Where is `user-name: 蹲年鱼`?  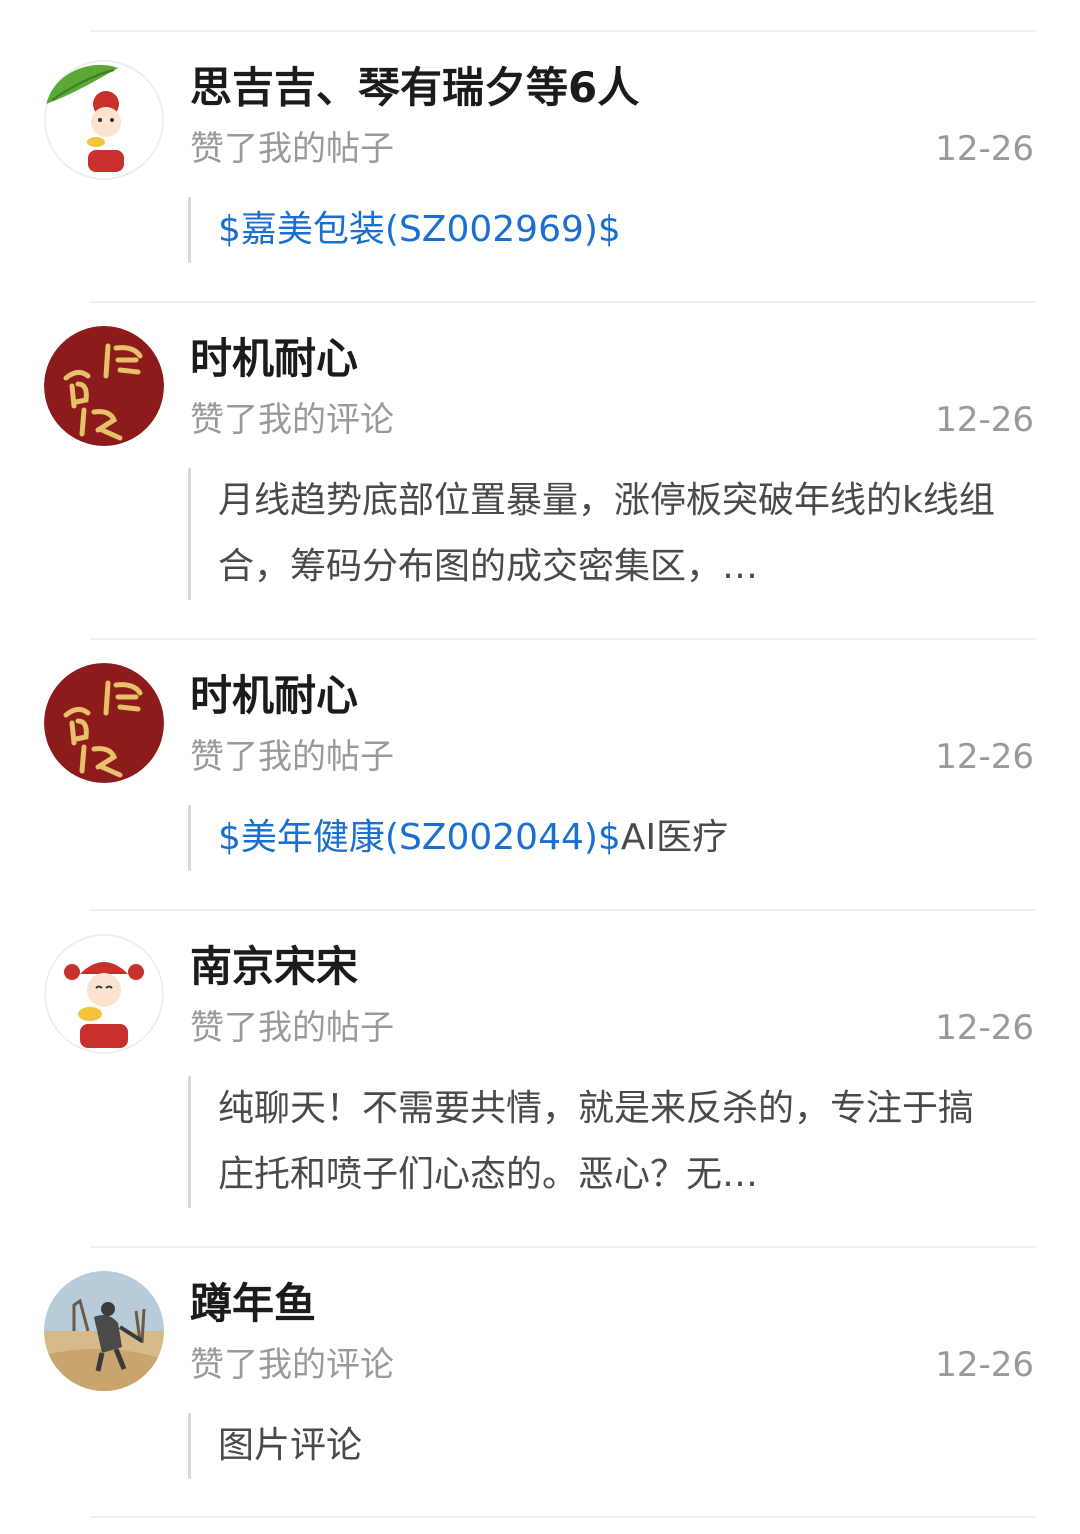 user-name: 蹲年鱼 is located at coordinates (253, 1304).